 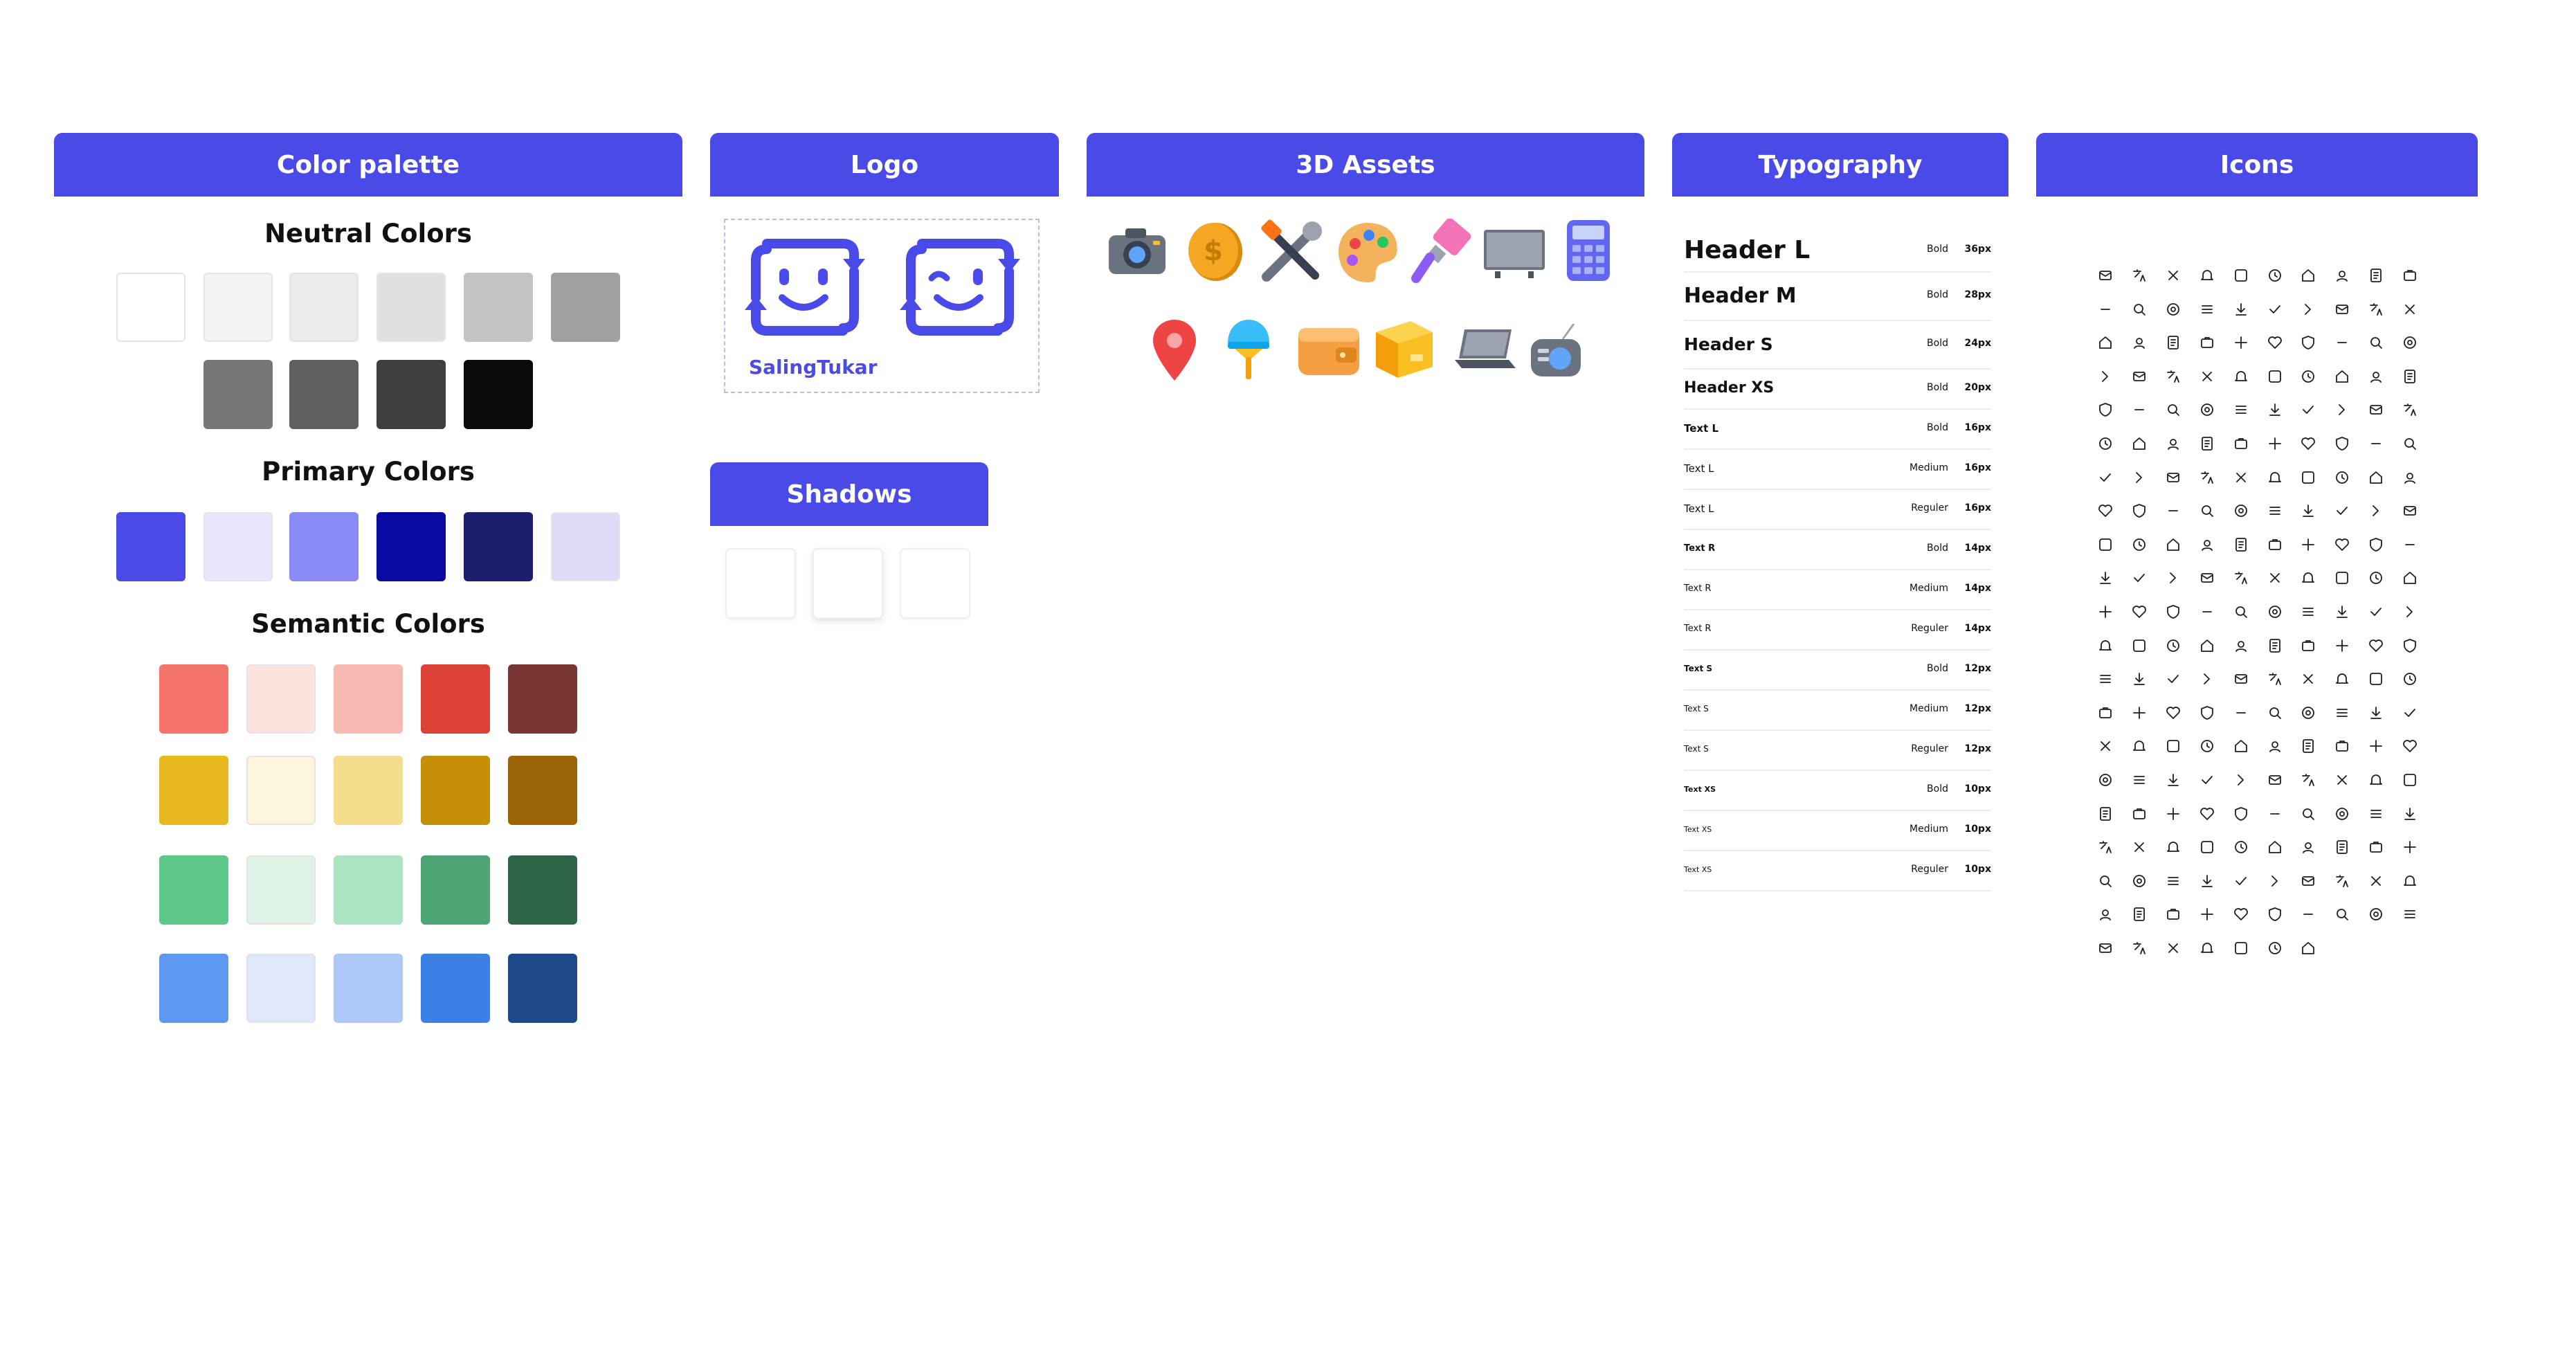 What do you see at coordinates (1174, 350) in the screenshot?
I see `map-pin-3d-asset` at bounding box center [1174, 350].